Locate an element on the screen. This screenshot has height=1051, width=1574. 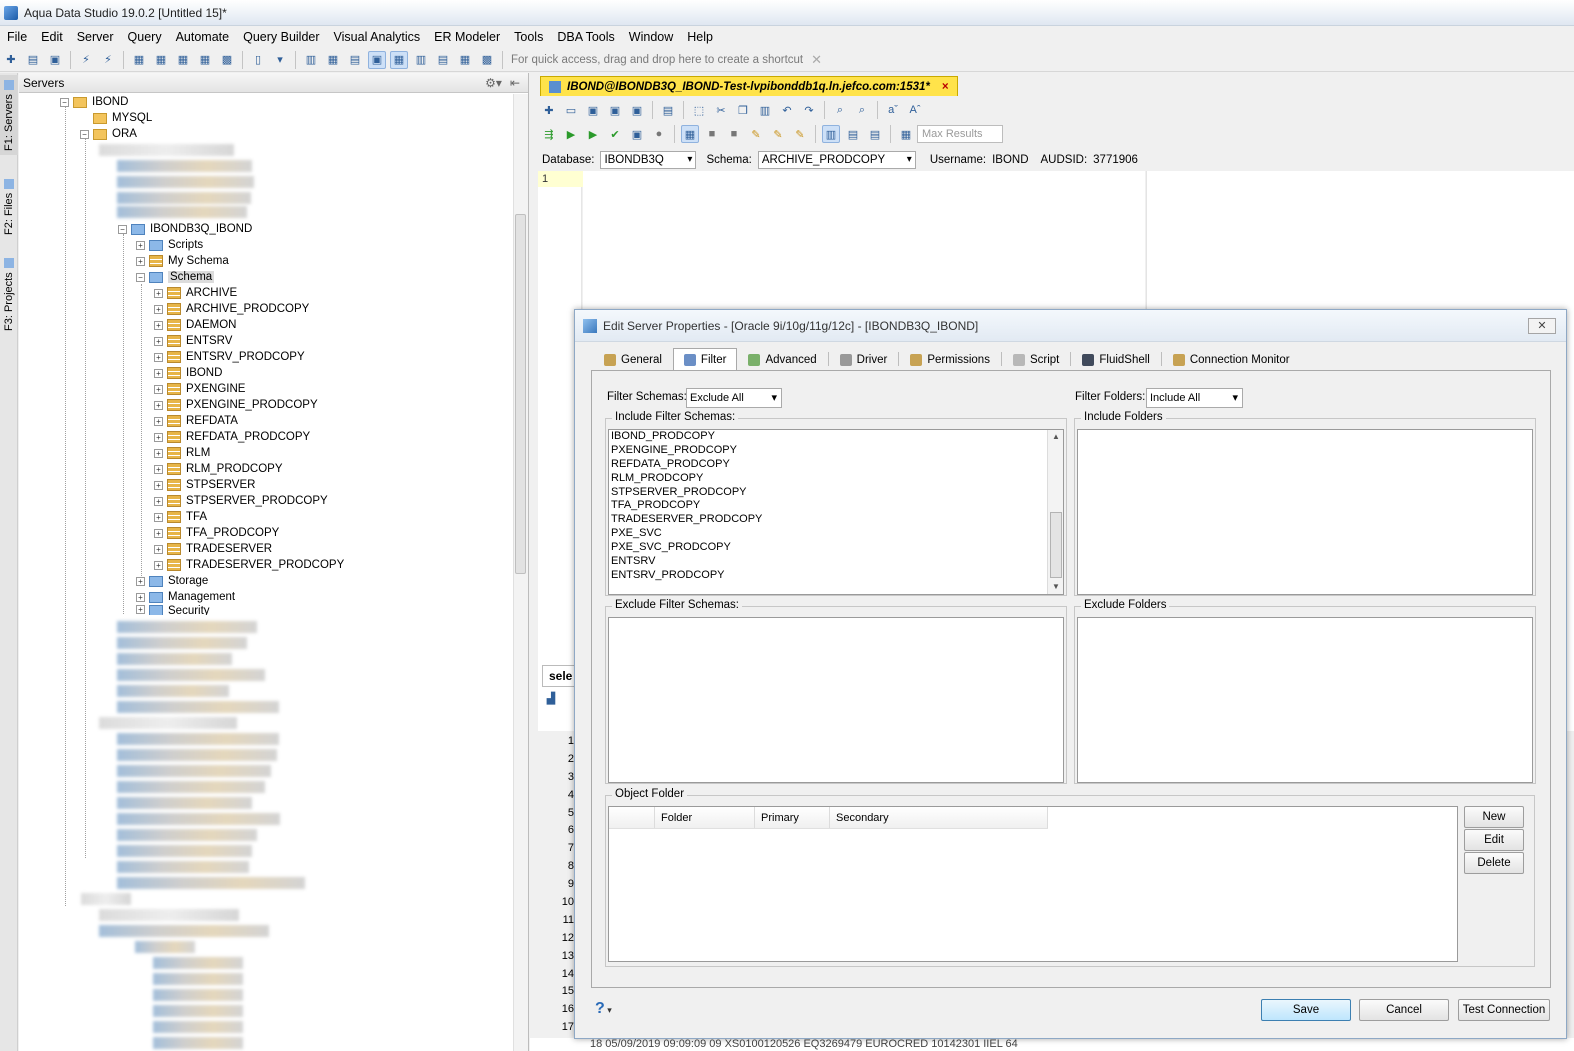
scroll-down-icon: ▼ is located at coordinates (1056, 587).